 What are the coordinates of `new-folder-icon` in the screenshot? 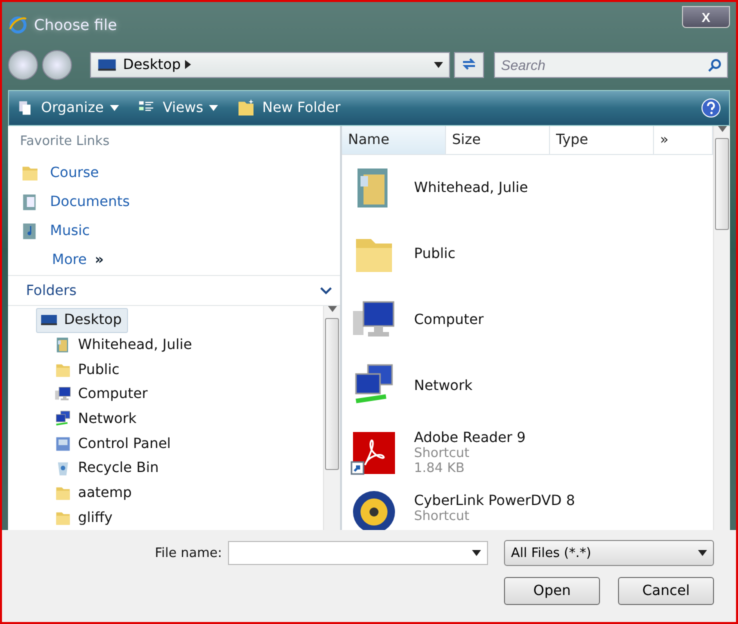 It's located at (246, 108).